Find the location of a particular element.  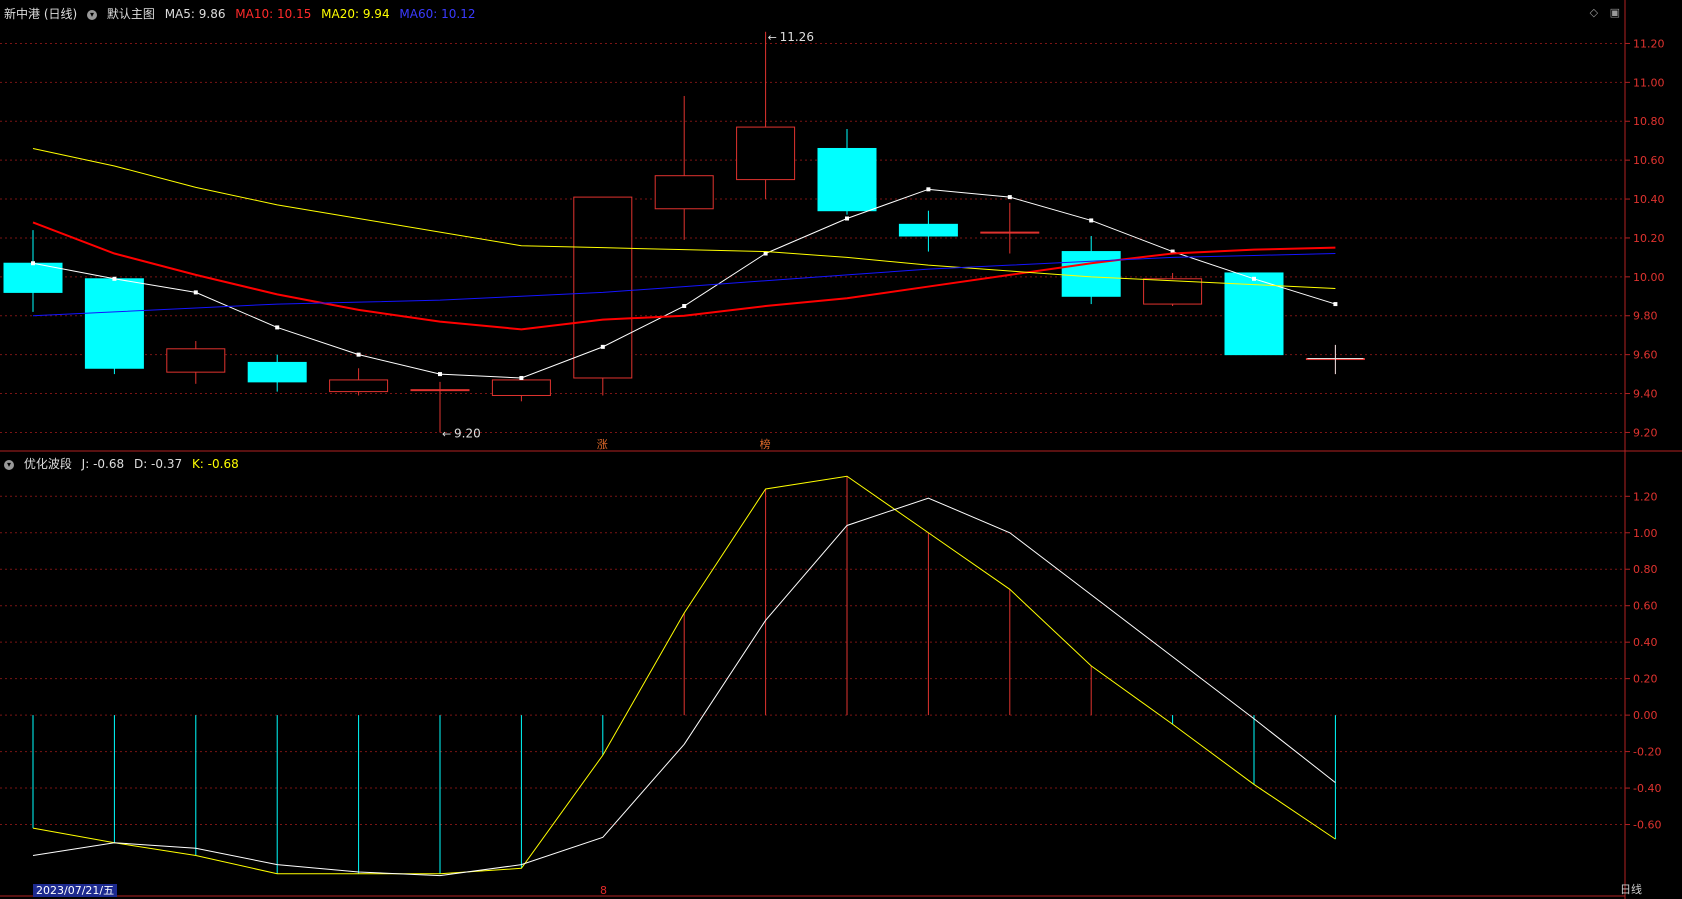

sub-tick-label: 0.20 is located at coordinates (1645, 679).